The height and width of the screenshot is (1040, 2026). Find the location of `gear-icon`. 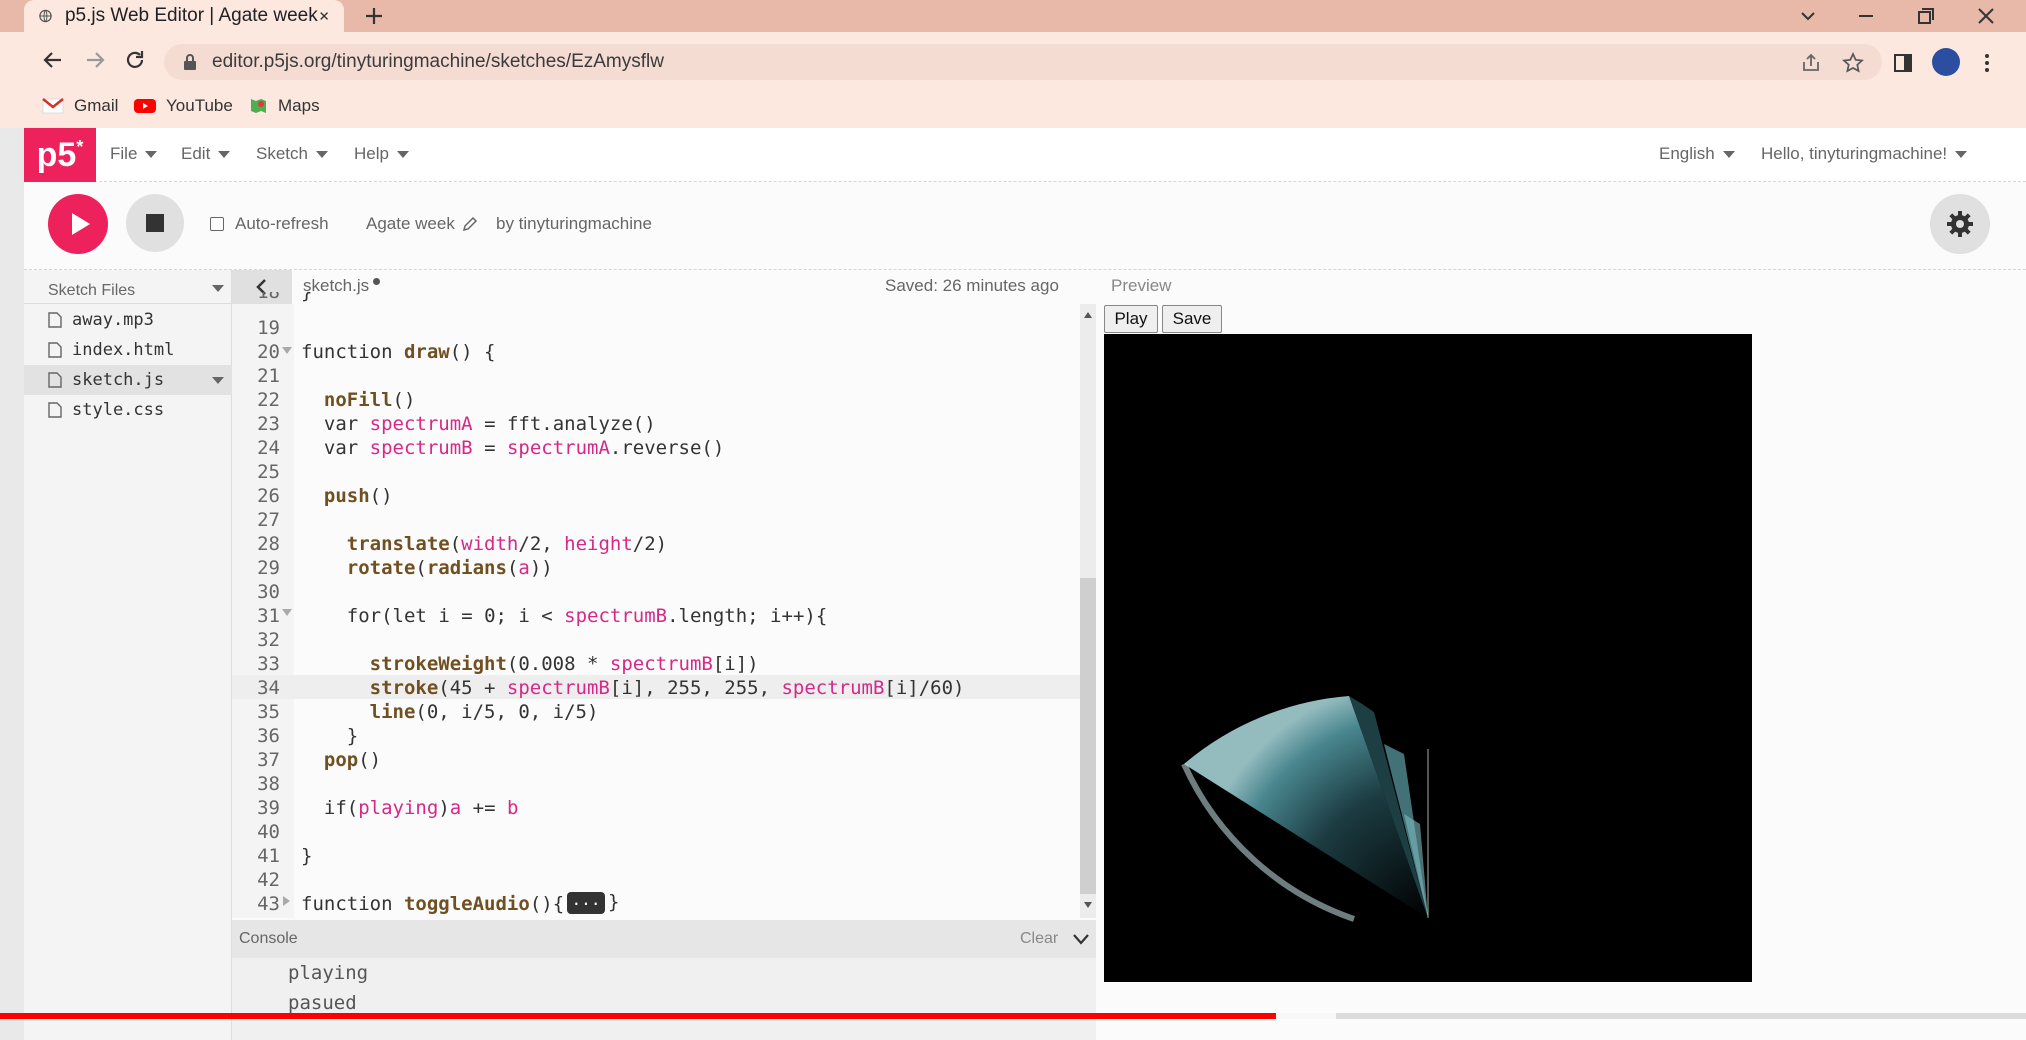

gear-icon is located at coordinates (1960, 224).